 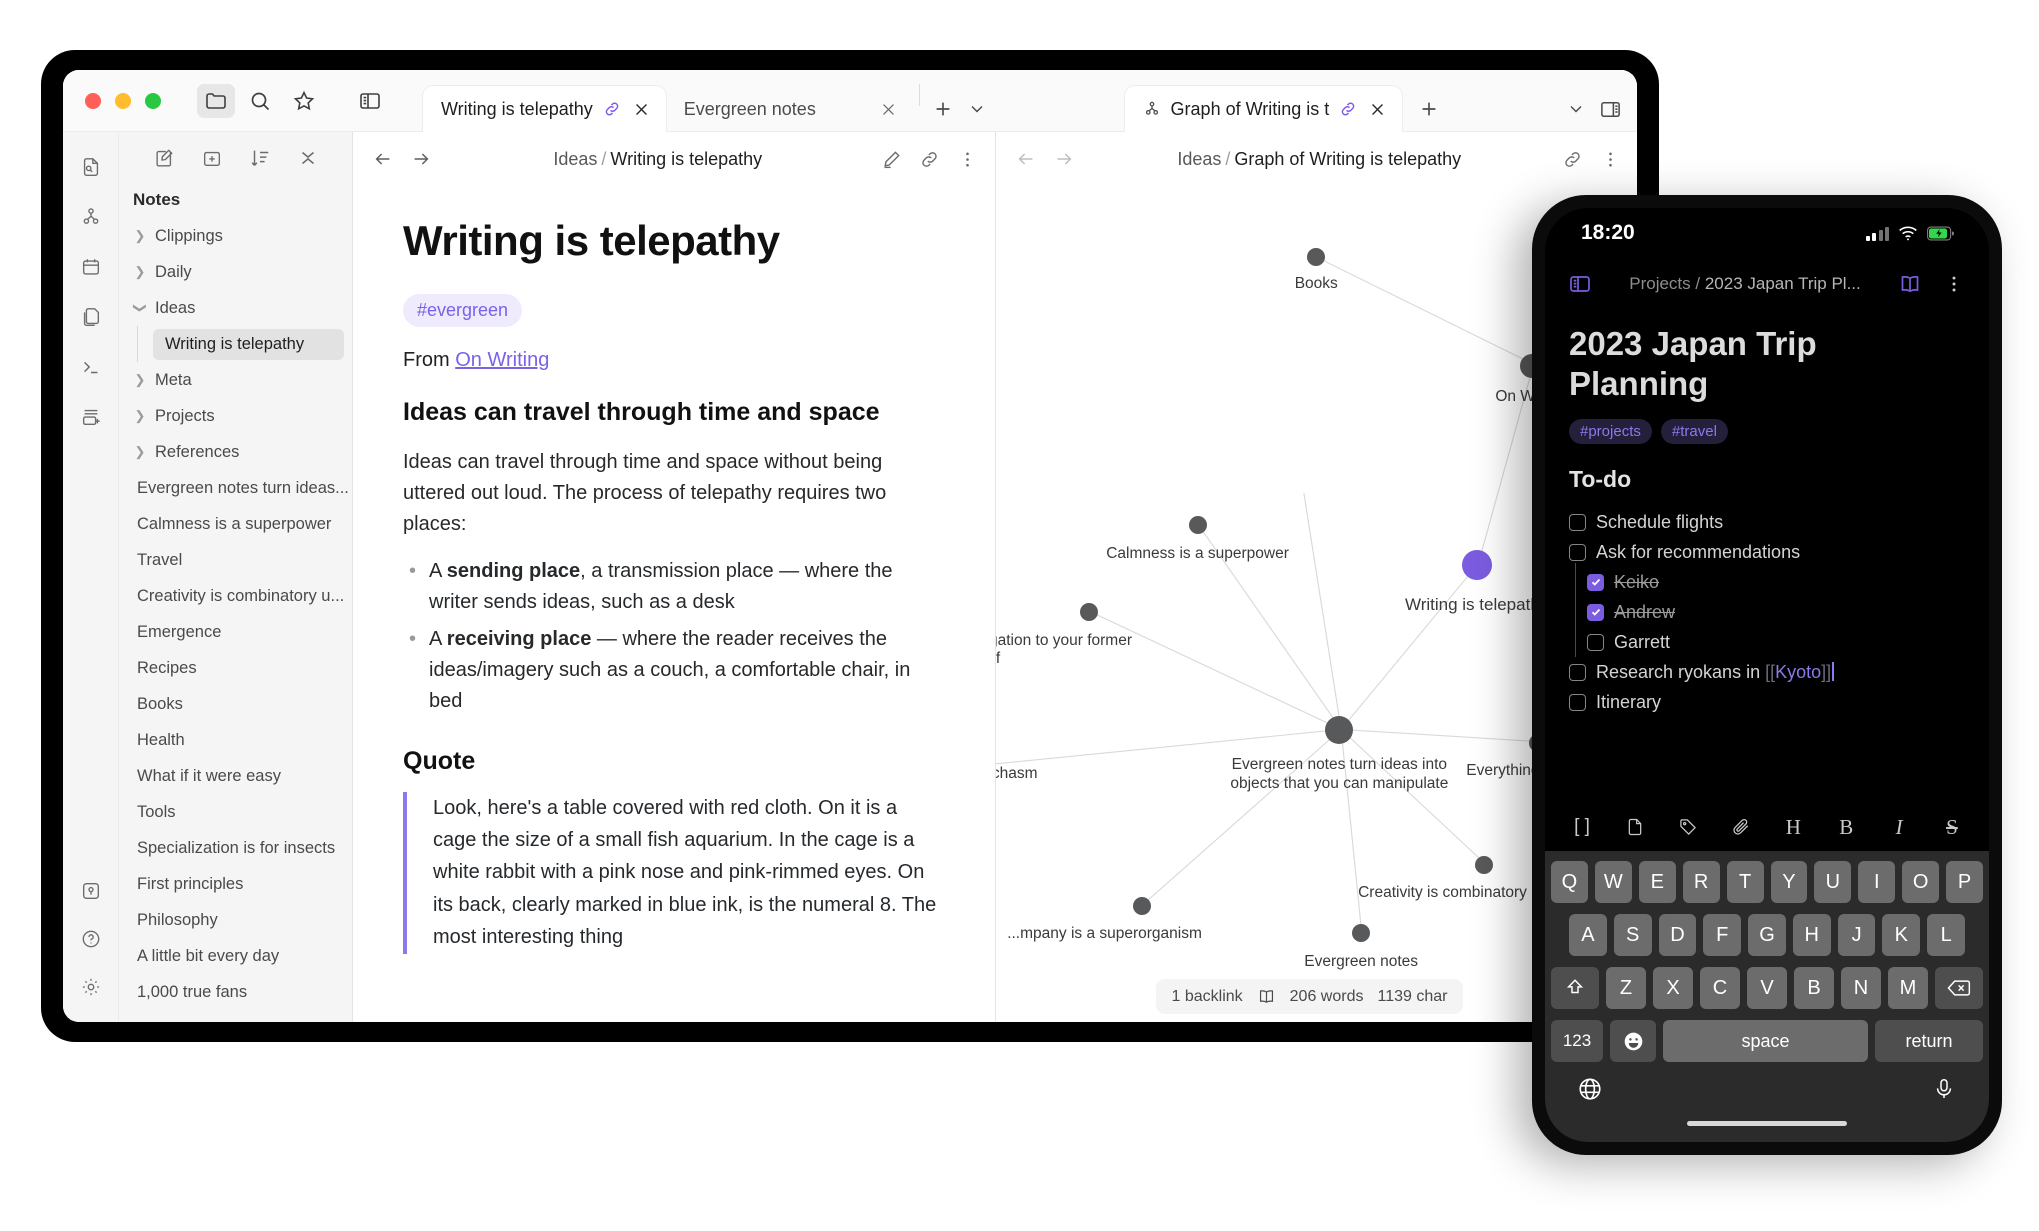 I want to click on key-s: S, so click(x=1632, y=935).